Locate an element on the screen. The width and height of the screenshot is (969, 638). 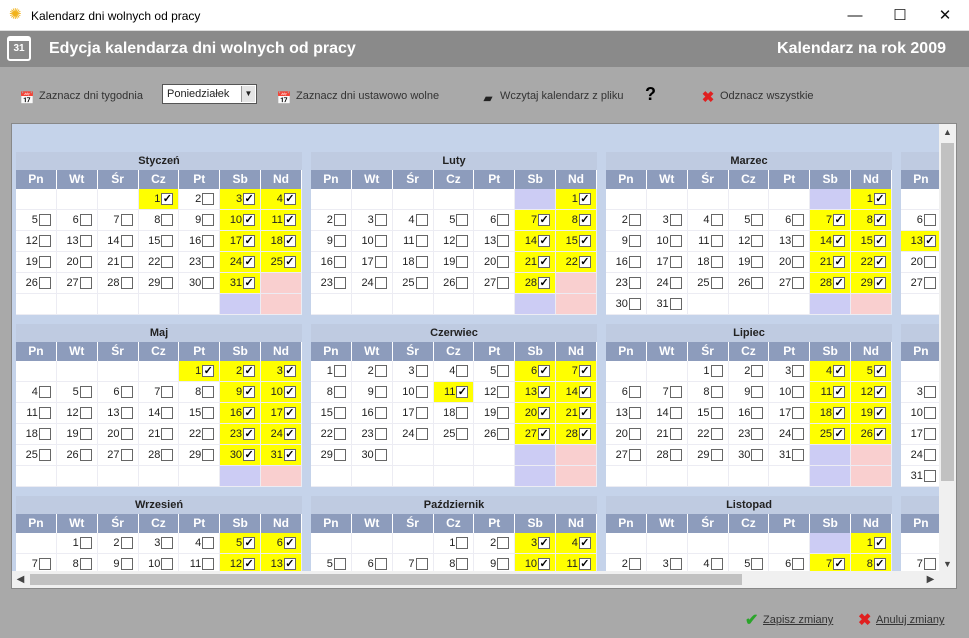
horizontal-scrollbar: ◀ ▶ is located at coordinates (484, 579).